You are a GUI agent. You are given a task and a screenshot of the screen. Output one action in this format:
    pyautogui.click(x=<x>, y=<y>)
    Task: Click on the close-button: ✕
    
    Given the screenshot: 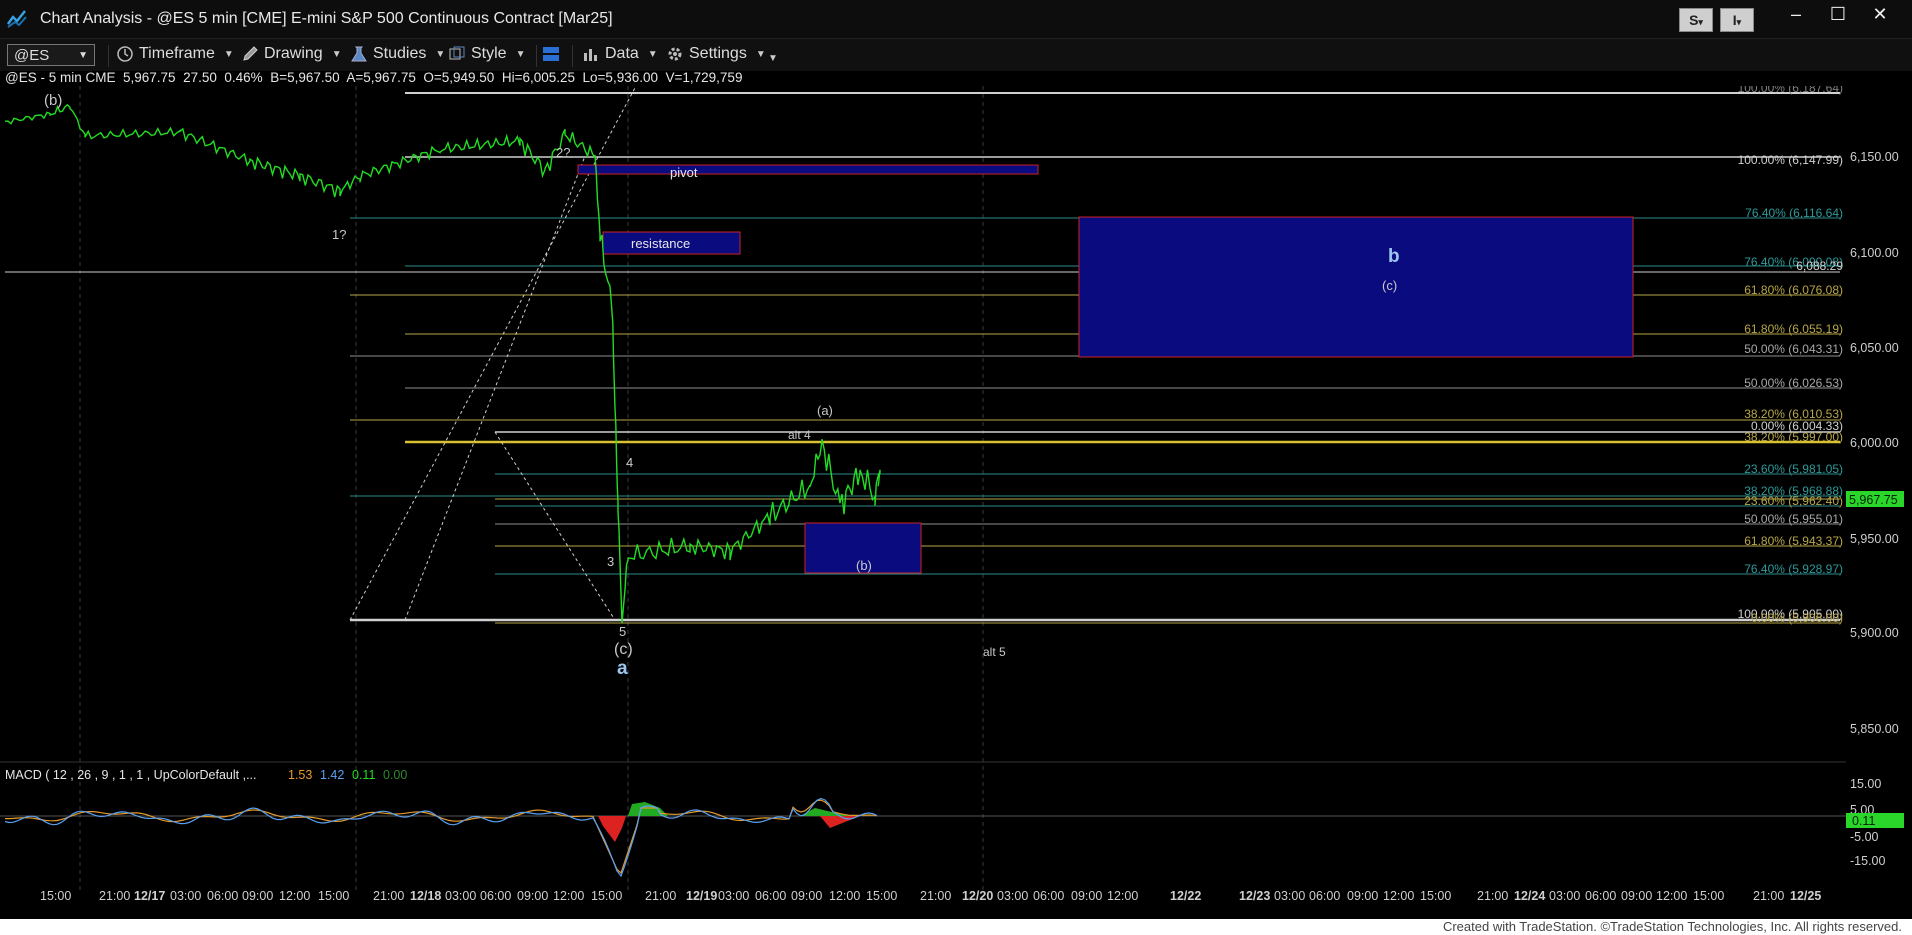 What is the action you would take?
    pyautogui.click(x=1880, y=14)
    